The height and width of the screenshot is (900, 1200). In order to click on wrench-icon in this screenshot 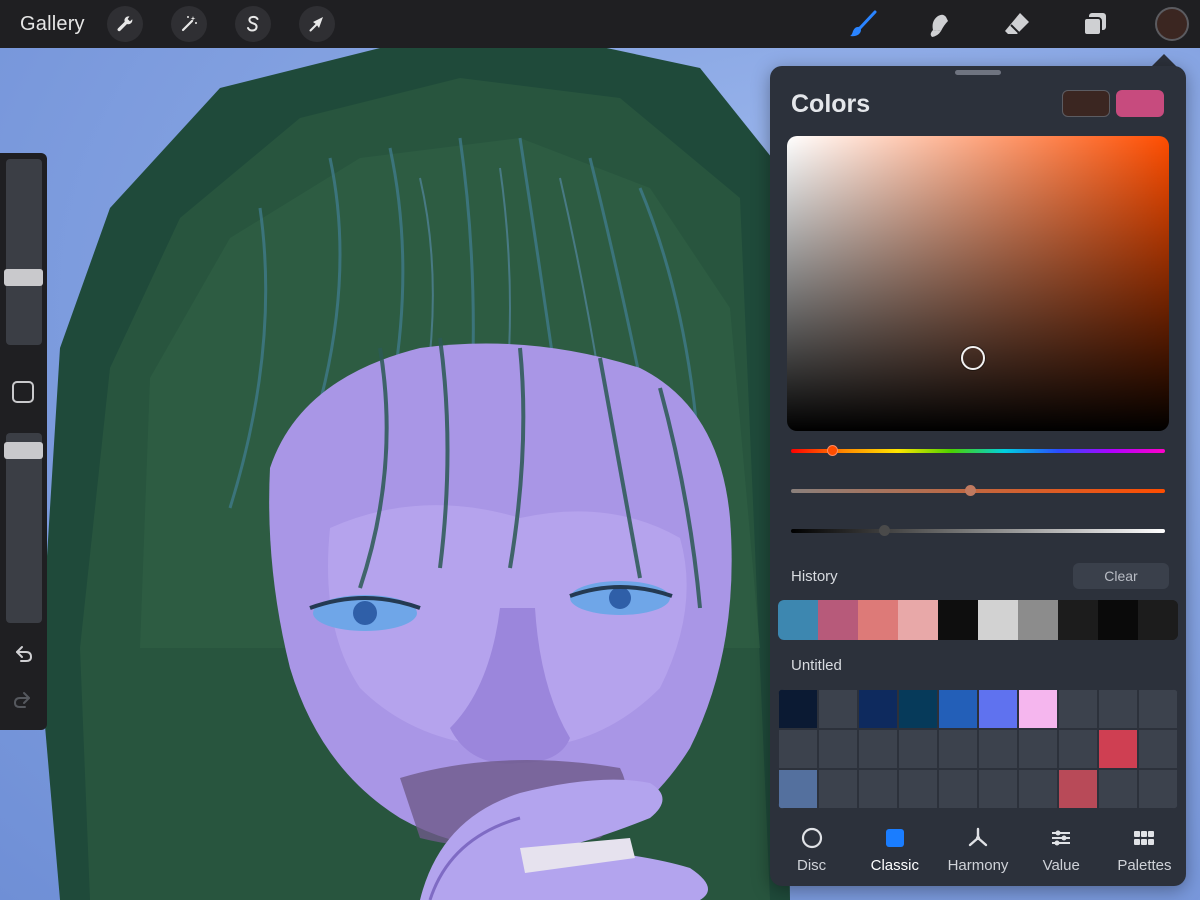, I will do `click(125, 24)`.